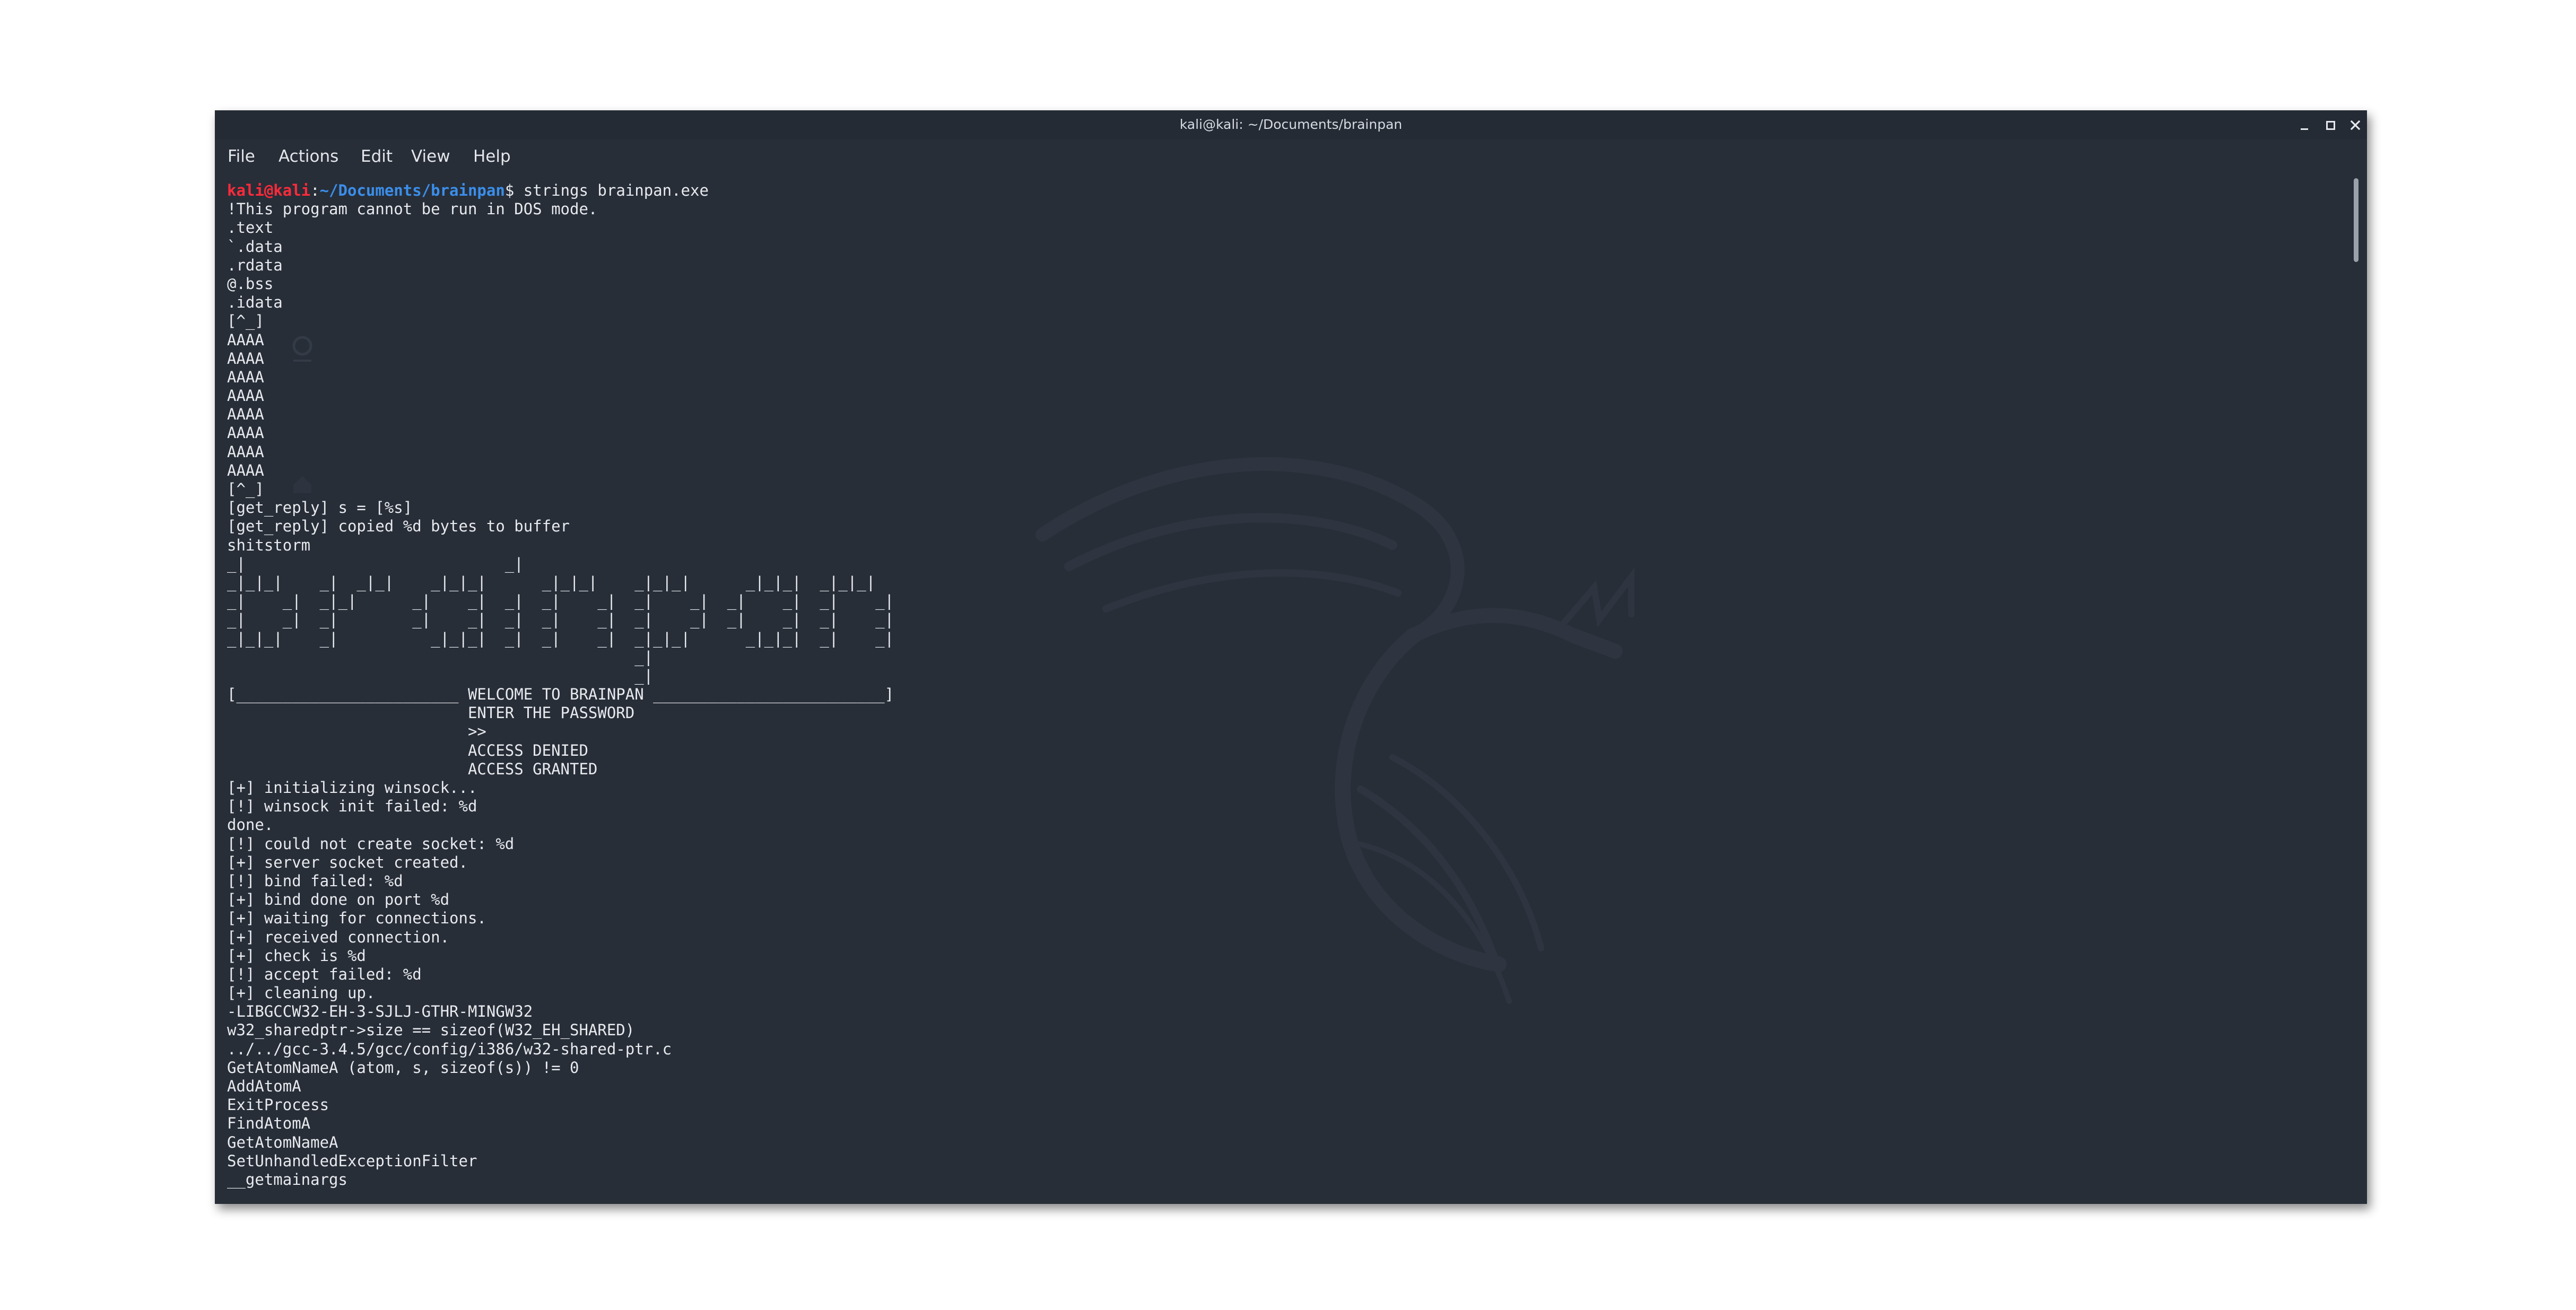  I want to click on prompt-symbol: $, so click(510, 190).